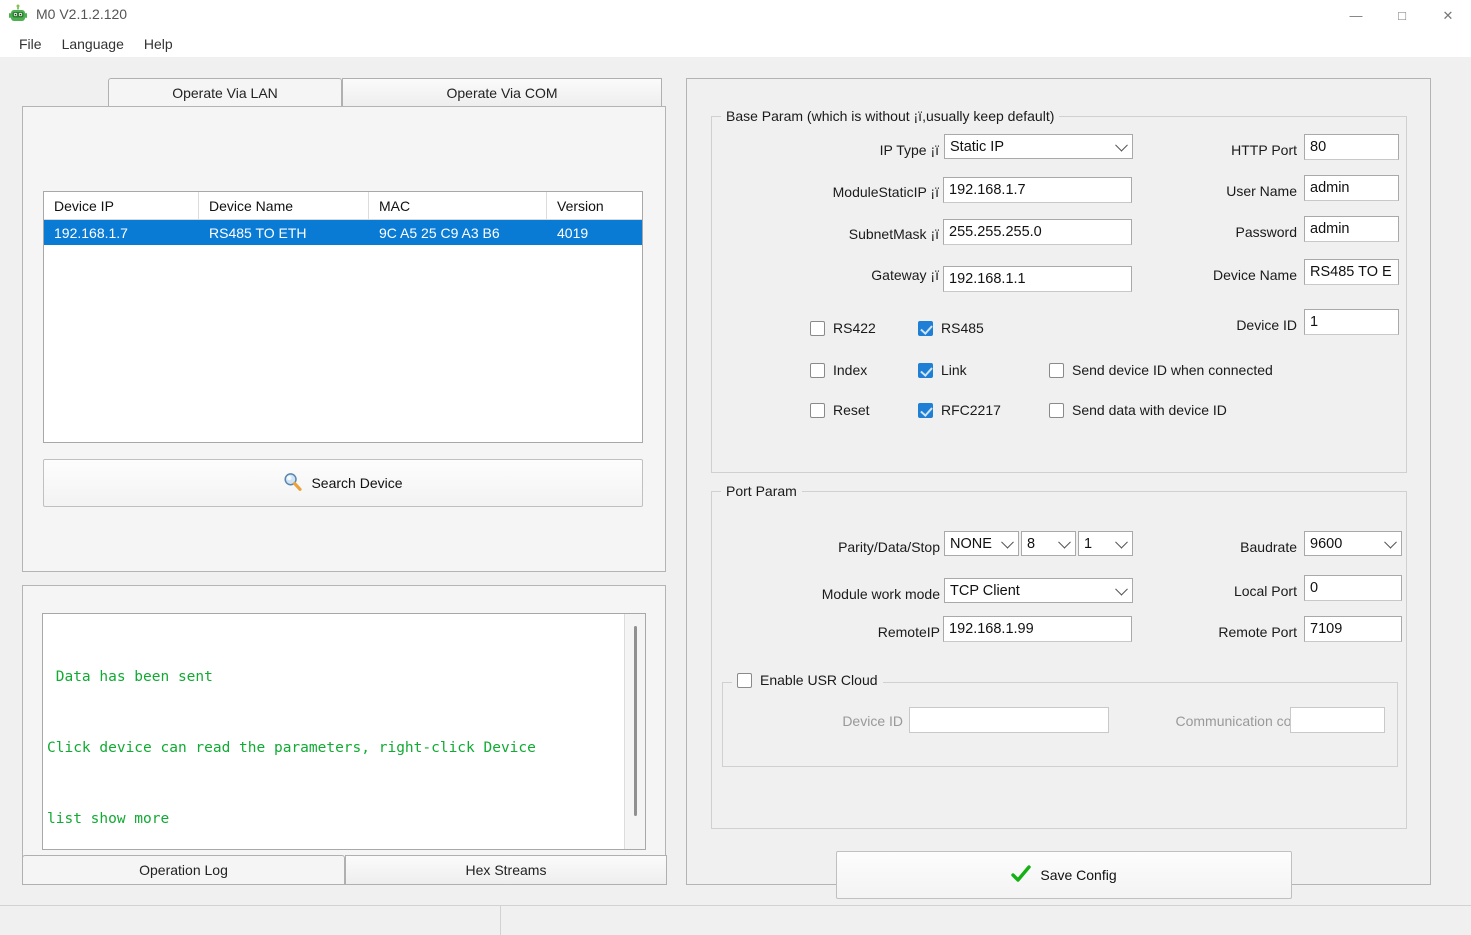  I want to click on checkbox-link: Link, so click(942, 370).